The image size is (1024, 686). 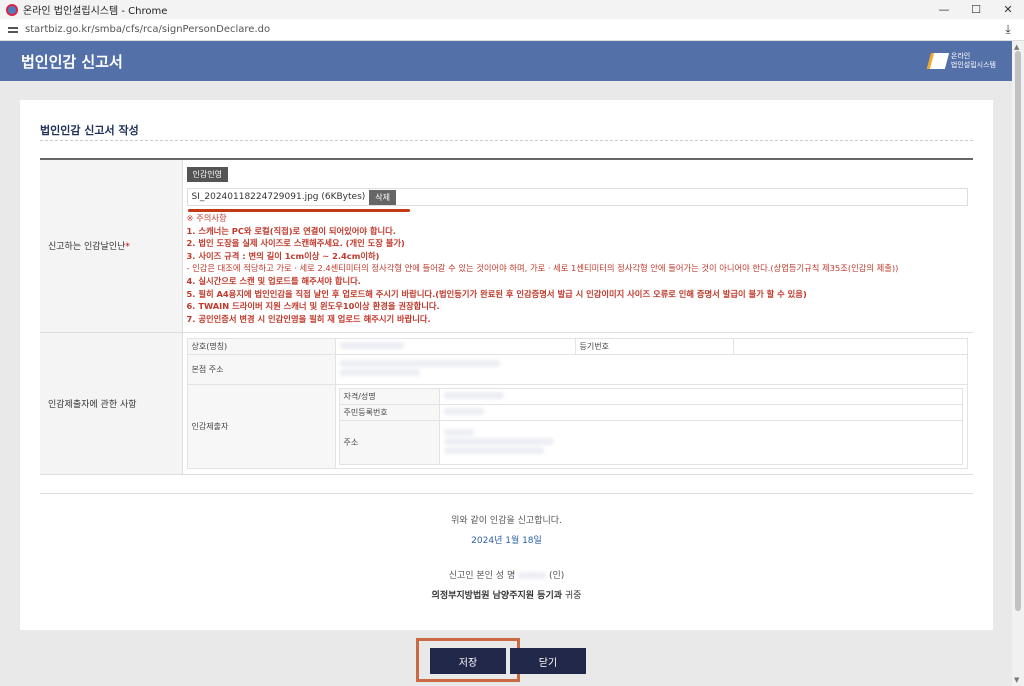 What do you see at coordinates (389, 412) in the screenshot?
I see `resident-no-label: 주민등록번호` at bounding box center [389, 412].